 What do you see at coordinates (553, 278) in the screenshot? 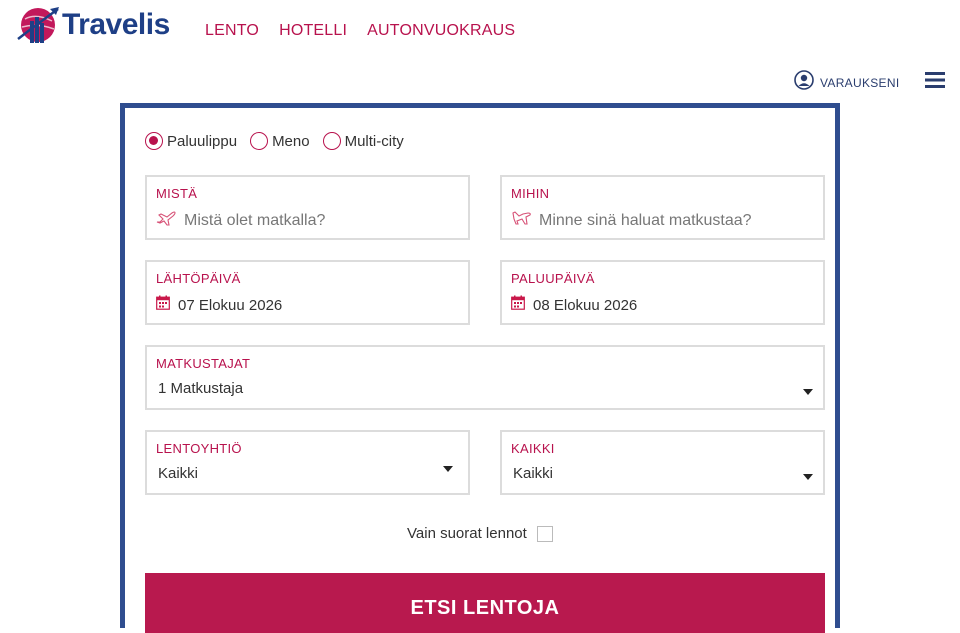
I see `return-label: PALUUPÄIVÄ` at bounding box center [553, 278].